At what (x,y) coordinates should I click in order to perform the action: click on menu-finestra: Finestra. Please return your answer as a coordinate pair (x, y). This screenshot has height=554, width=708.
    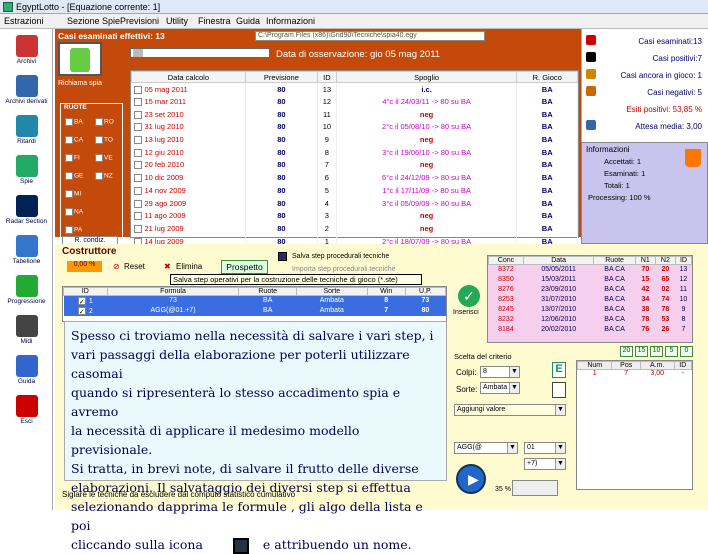
    Looking at the image, I should click on (214, 21).